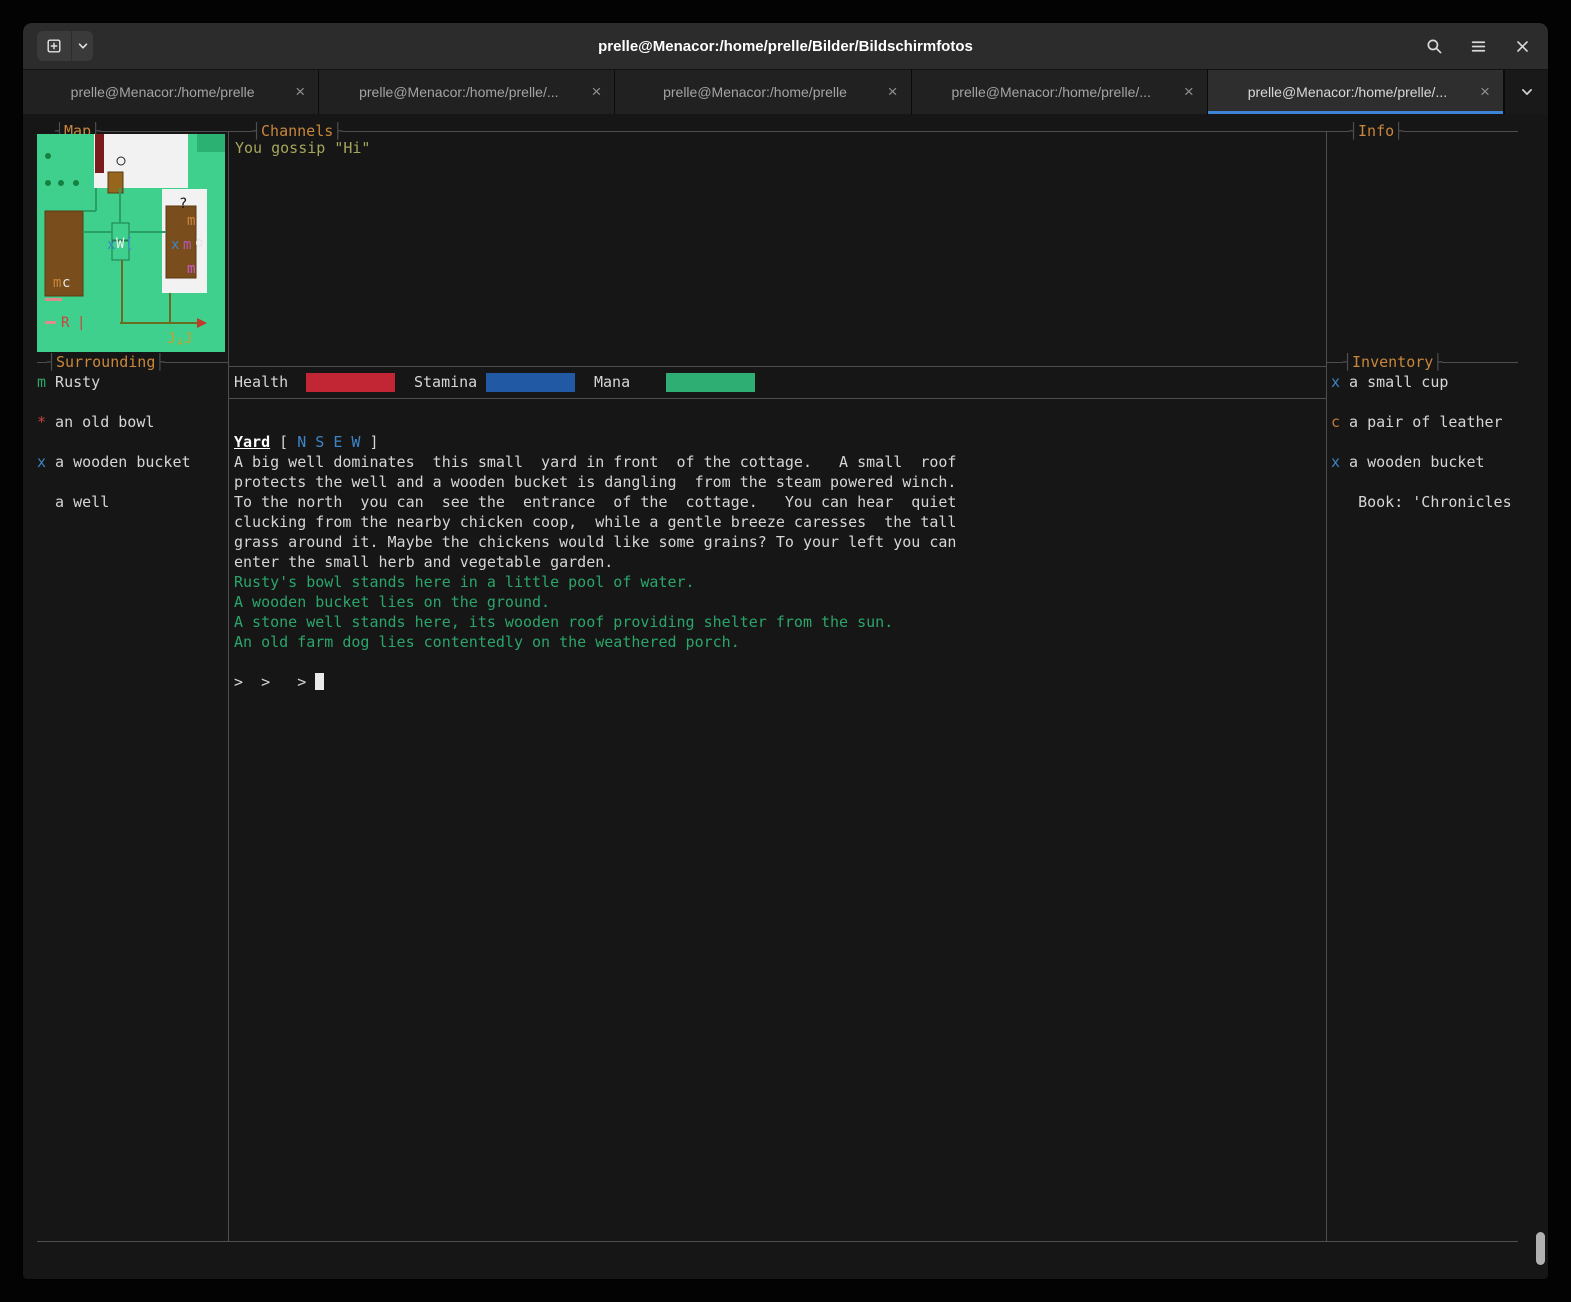 The image size is (1571, 1302). Describe the element at coordinates (1408, 462) in the screenshot. I see `inventory-list-item: x a wooden bucket` at that location.